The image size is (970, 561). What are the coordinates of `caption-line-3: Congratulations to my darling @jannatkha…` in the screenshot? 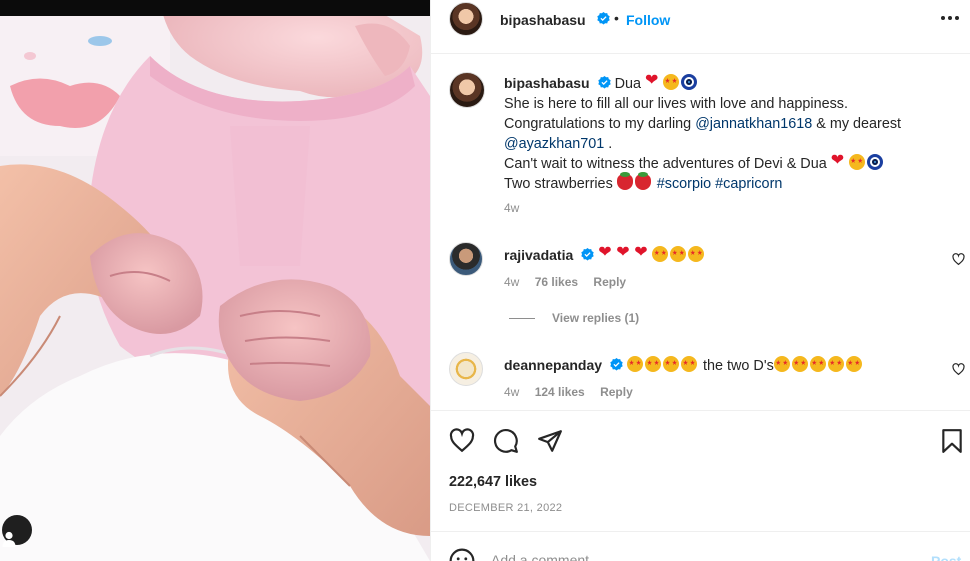 It's located at (731, 124).